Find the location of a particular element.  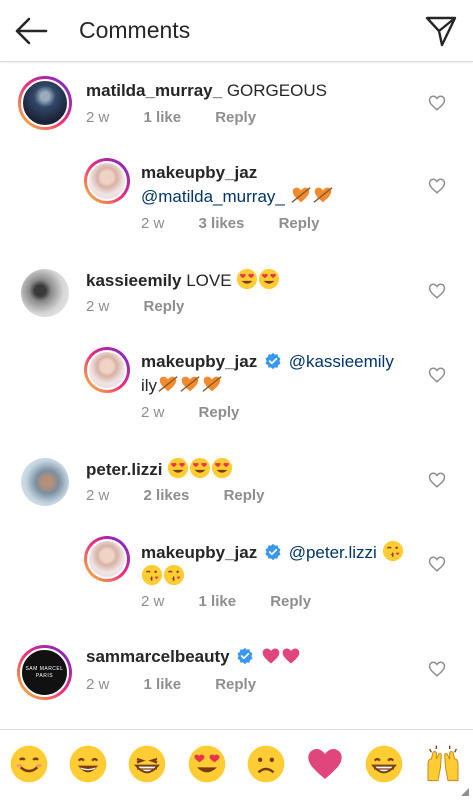

comment-text: makeupby_jaz @kassieemily ily is located at coordinates (278, 374).